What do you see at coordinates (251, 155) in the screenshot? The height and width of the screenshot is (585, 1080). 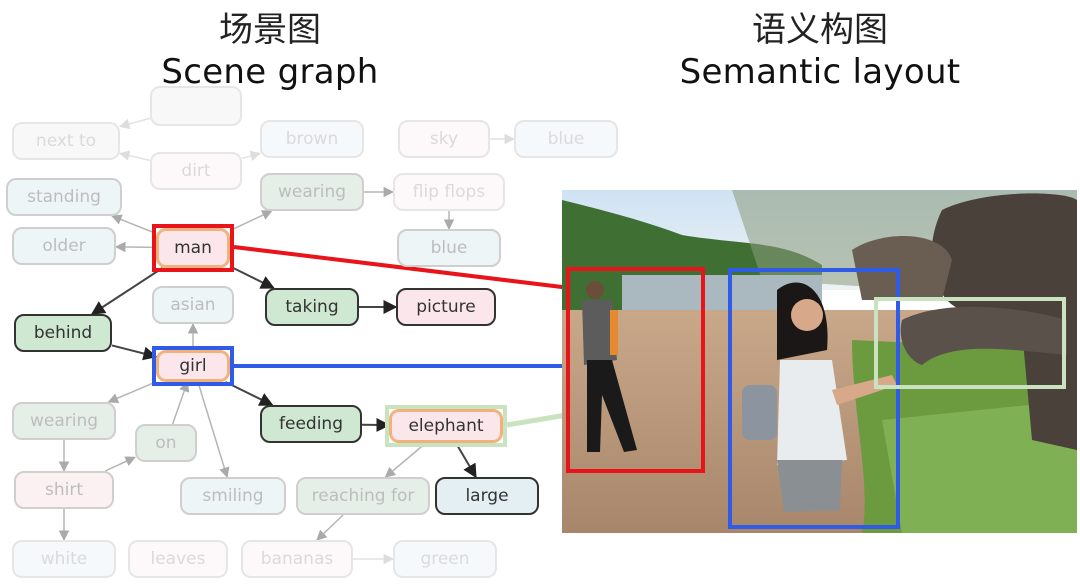 I see `edge-dirt-to-brown` at bounding box center [251, 155].